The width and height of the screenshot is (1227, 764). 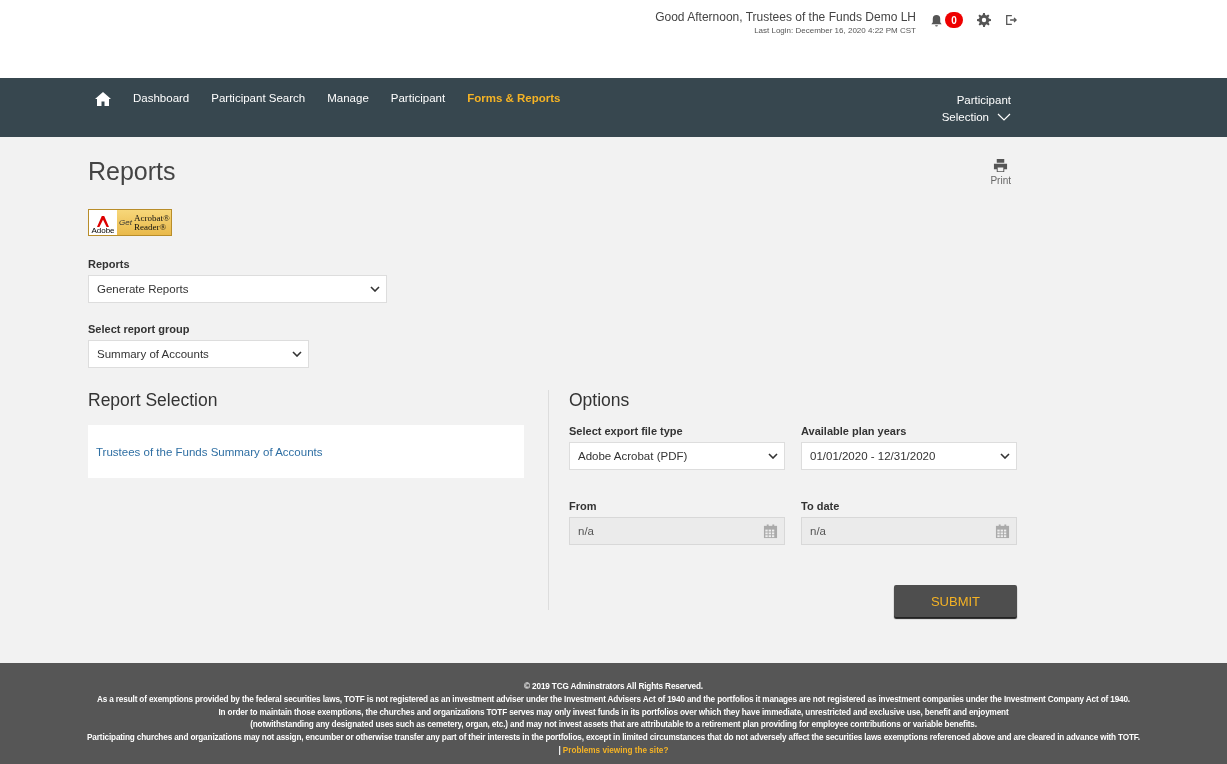 What do you see at coordinates (613, 725) in the screenshot?
I see `disclaimer-text: (notwithstanding any designated uses such as cemetery, organ, etc.) and may not invest assets that are attributable to a retirement plan providing for employee contributions or variable benefits.` at bounding box center [613, 725].